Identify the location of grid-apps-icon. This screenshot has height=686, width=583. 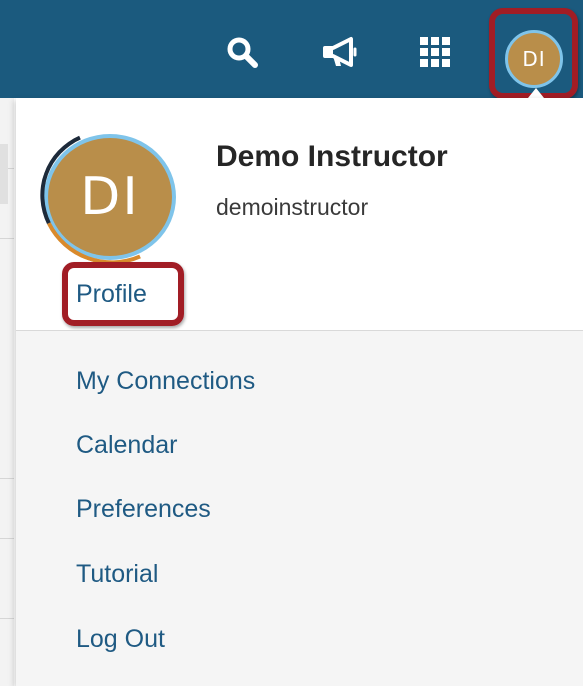
(435, 52).